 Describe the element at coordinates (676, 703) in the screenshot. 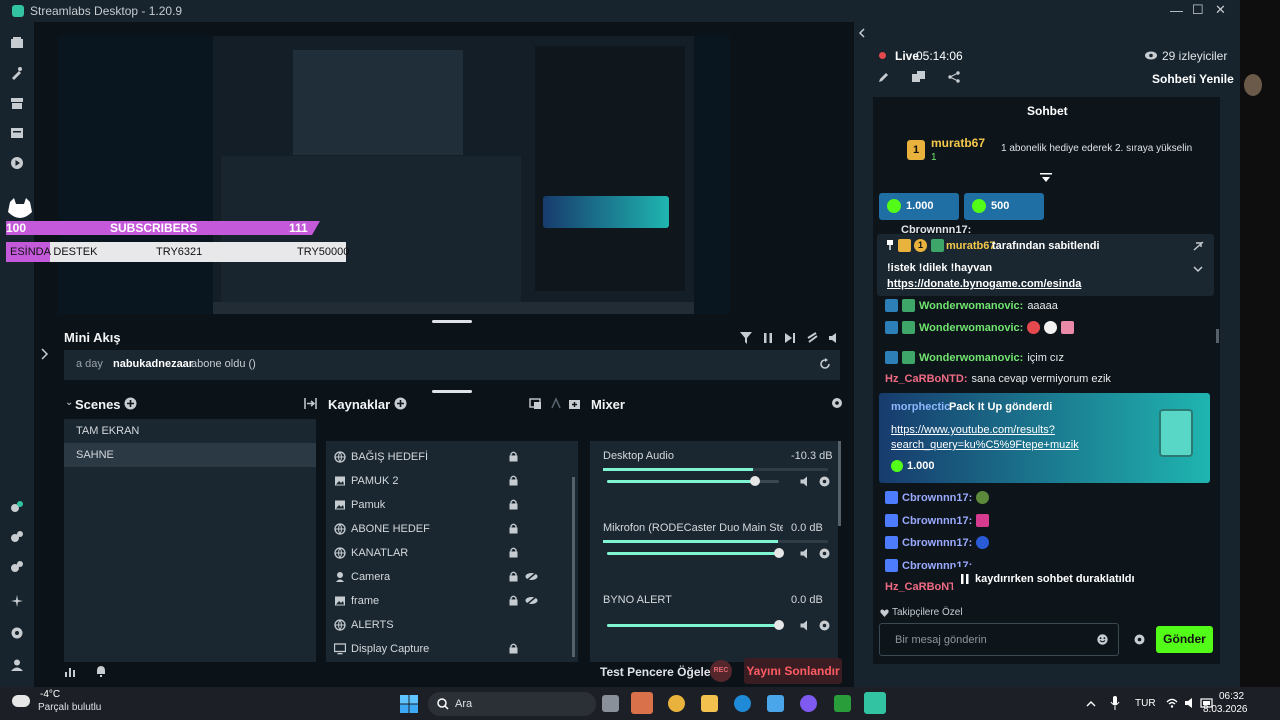

I see `chrome-icon` at that location.